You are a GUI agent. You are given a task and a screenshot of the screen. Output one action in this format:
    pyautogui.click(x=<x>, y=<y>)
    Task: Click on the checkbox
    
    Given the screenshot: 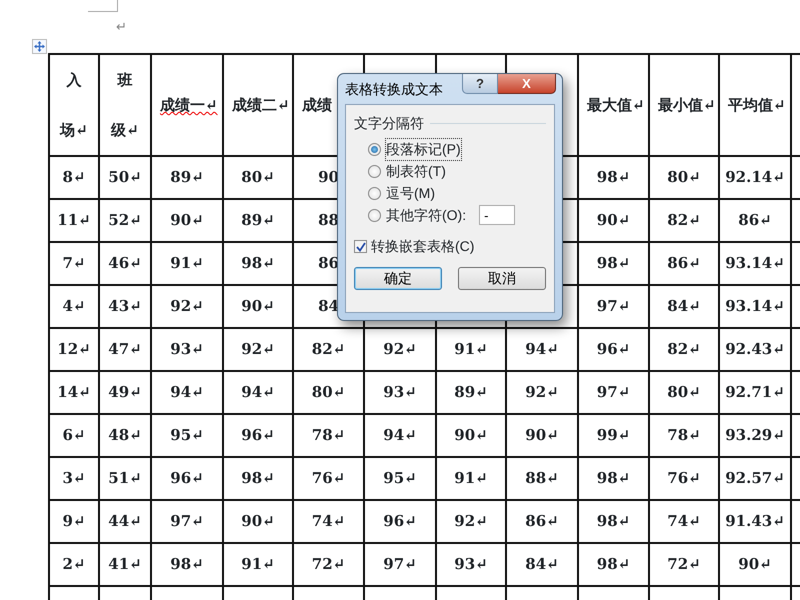 What is the action you would take?
    pyautogui.click(x=360, y=246)
    